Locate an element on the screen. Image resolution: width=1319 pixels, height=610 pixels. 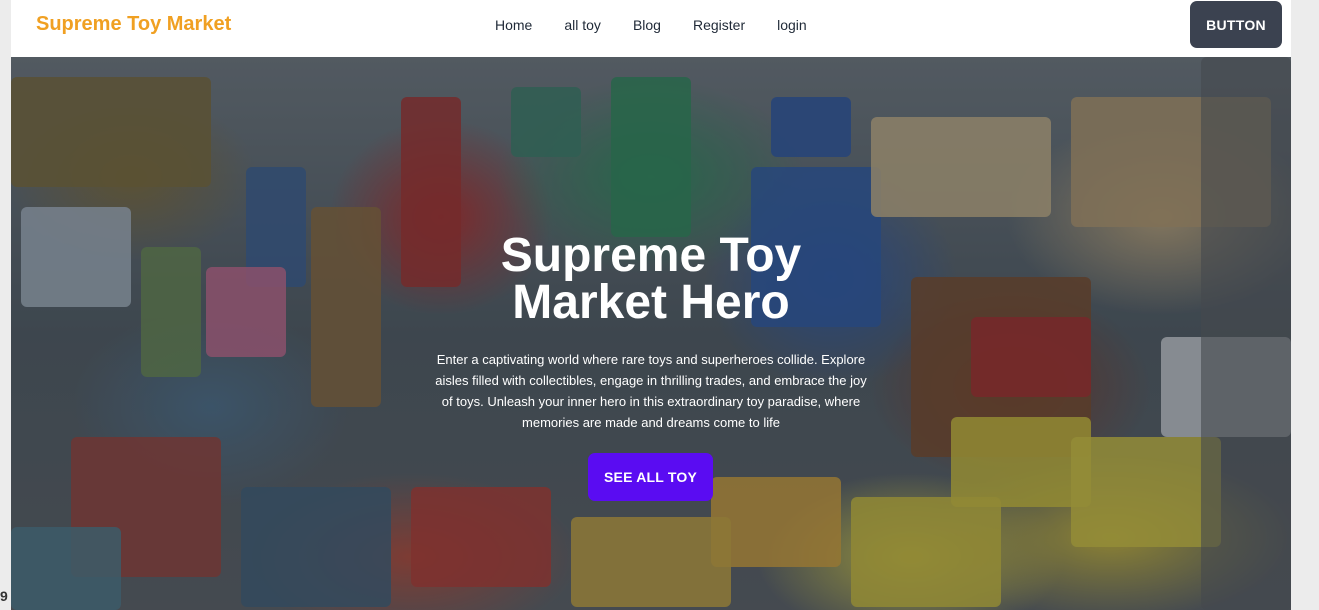
nav-link-login: login is located at coordinates (792, 25).